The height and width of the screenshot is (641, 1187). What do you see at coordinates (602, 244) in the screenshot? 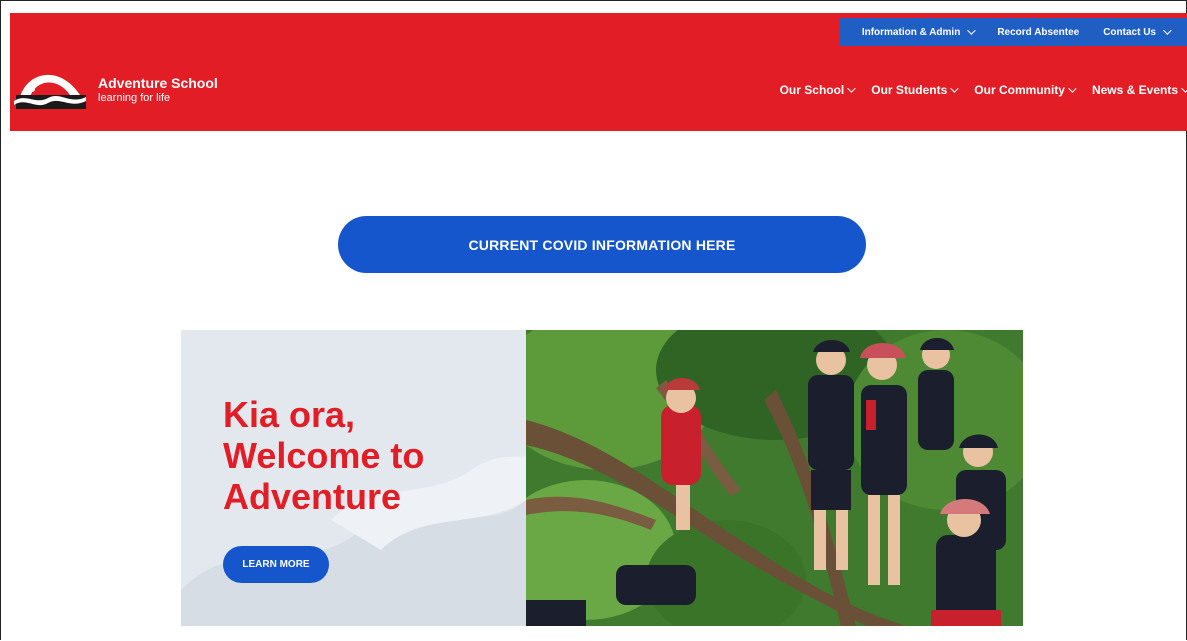
I see `covid-info-button: CURRENT COVID INFORMATION HERE` at bounding box center [602, 244].